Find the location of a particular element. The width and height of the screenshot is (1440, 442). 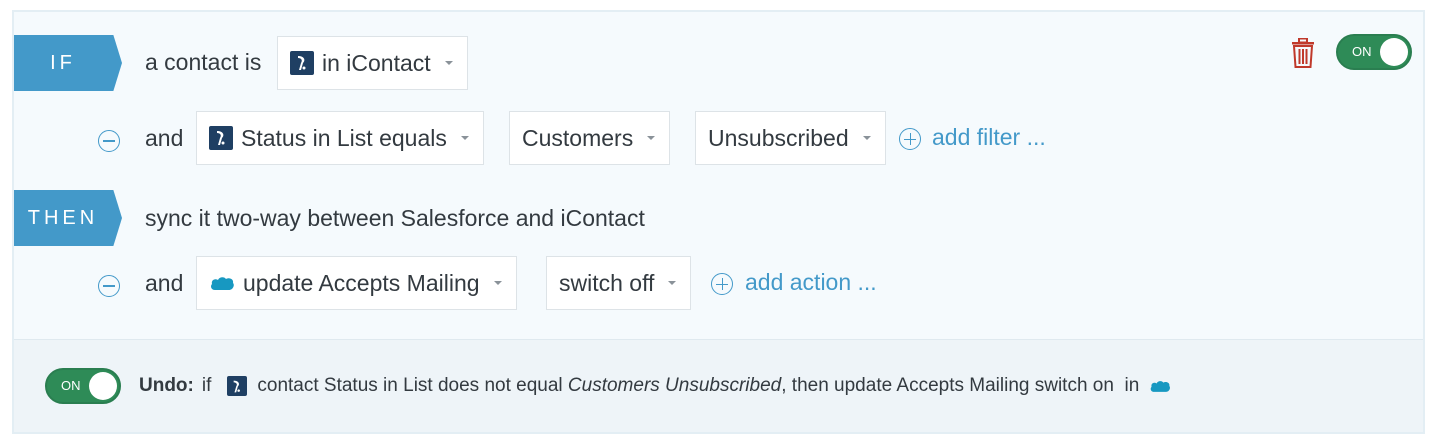

add-action-button is located at coordinates (722, 284).